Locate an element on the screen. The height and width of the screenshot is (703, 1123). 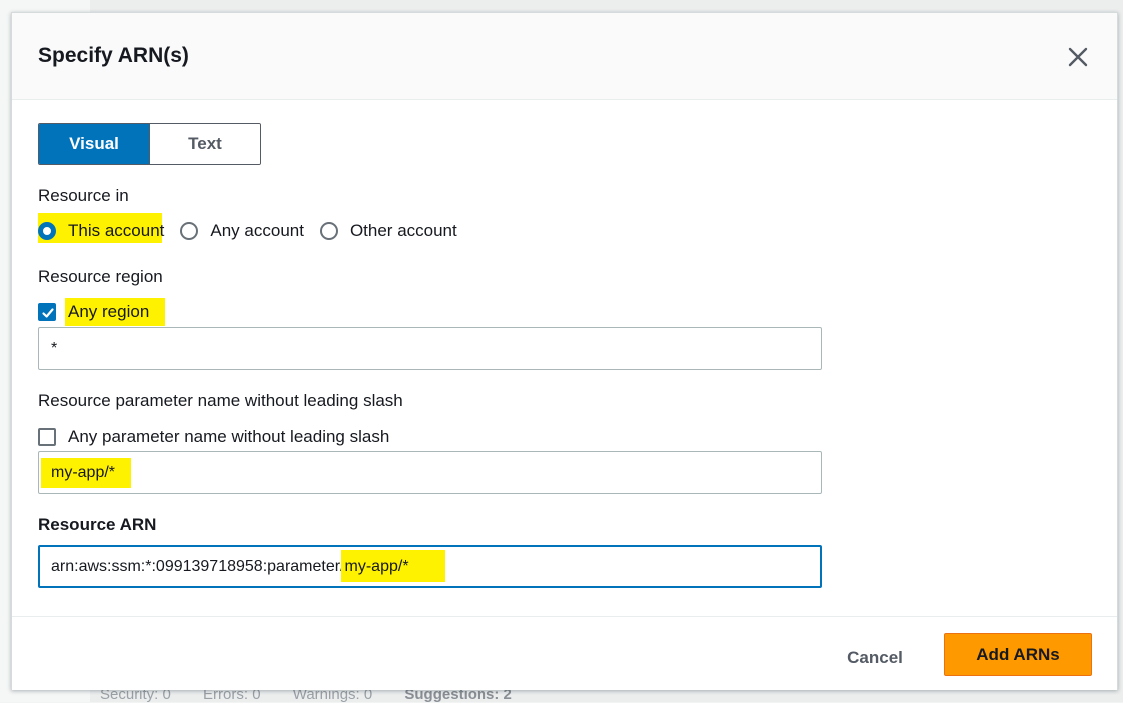
cancel-button: Cancel is located at coordinates (875, 658).